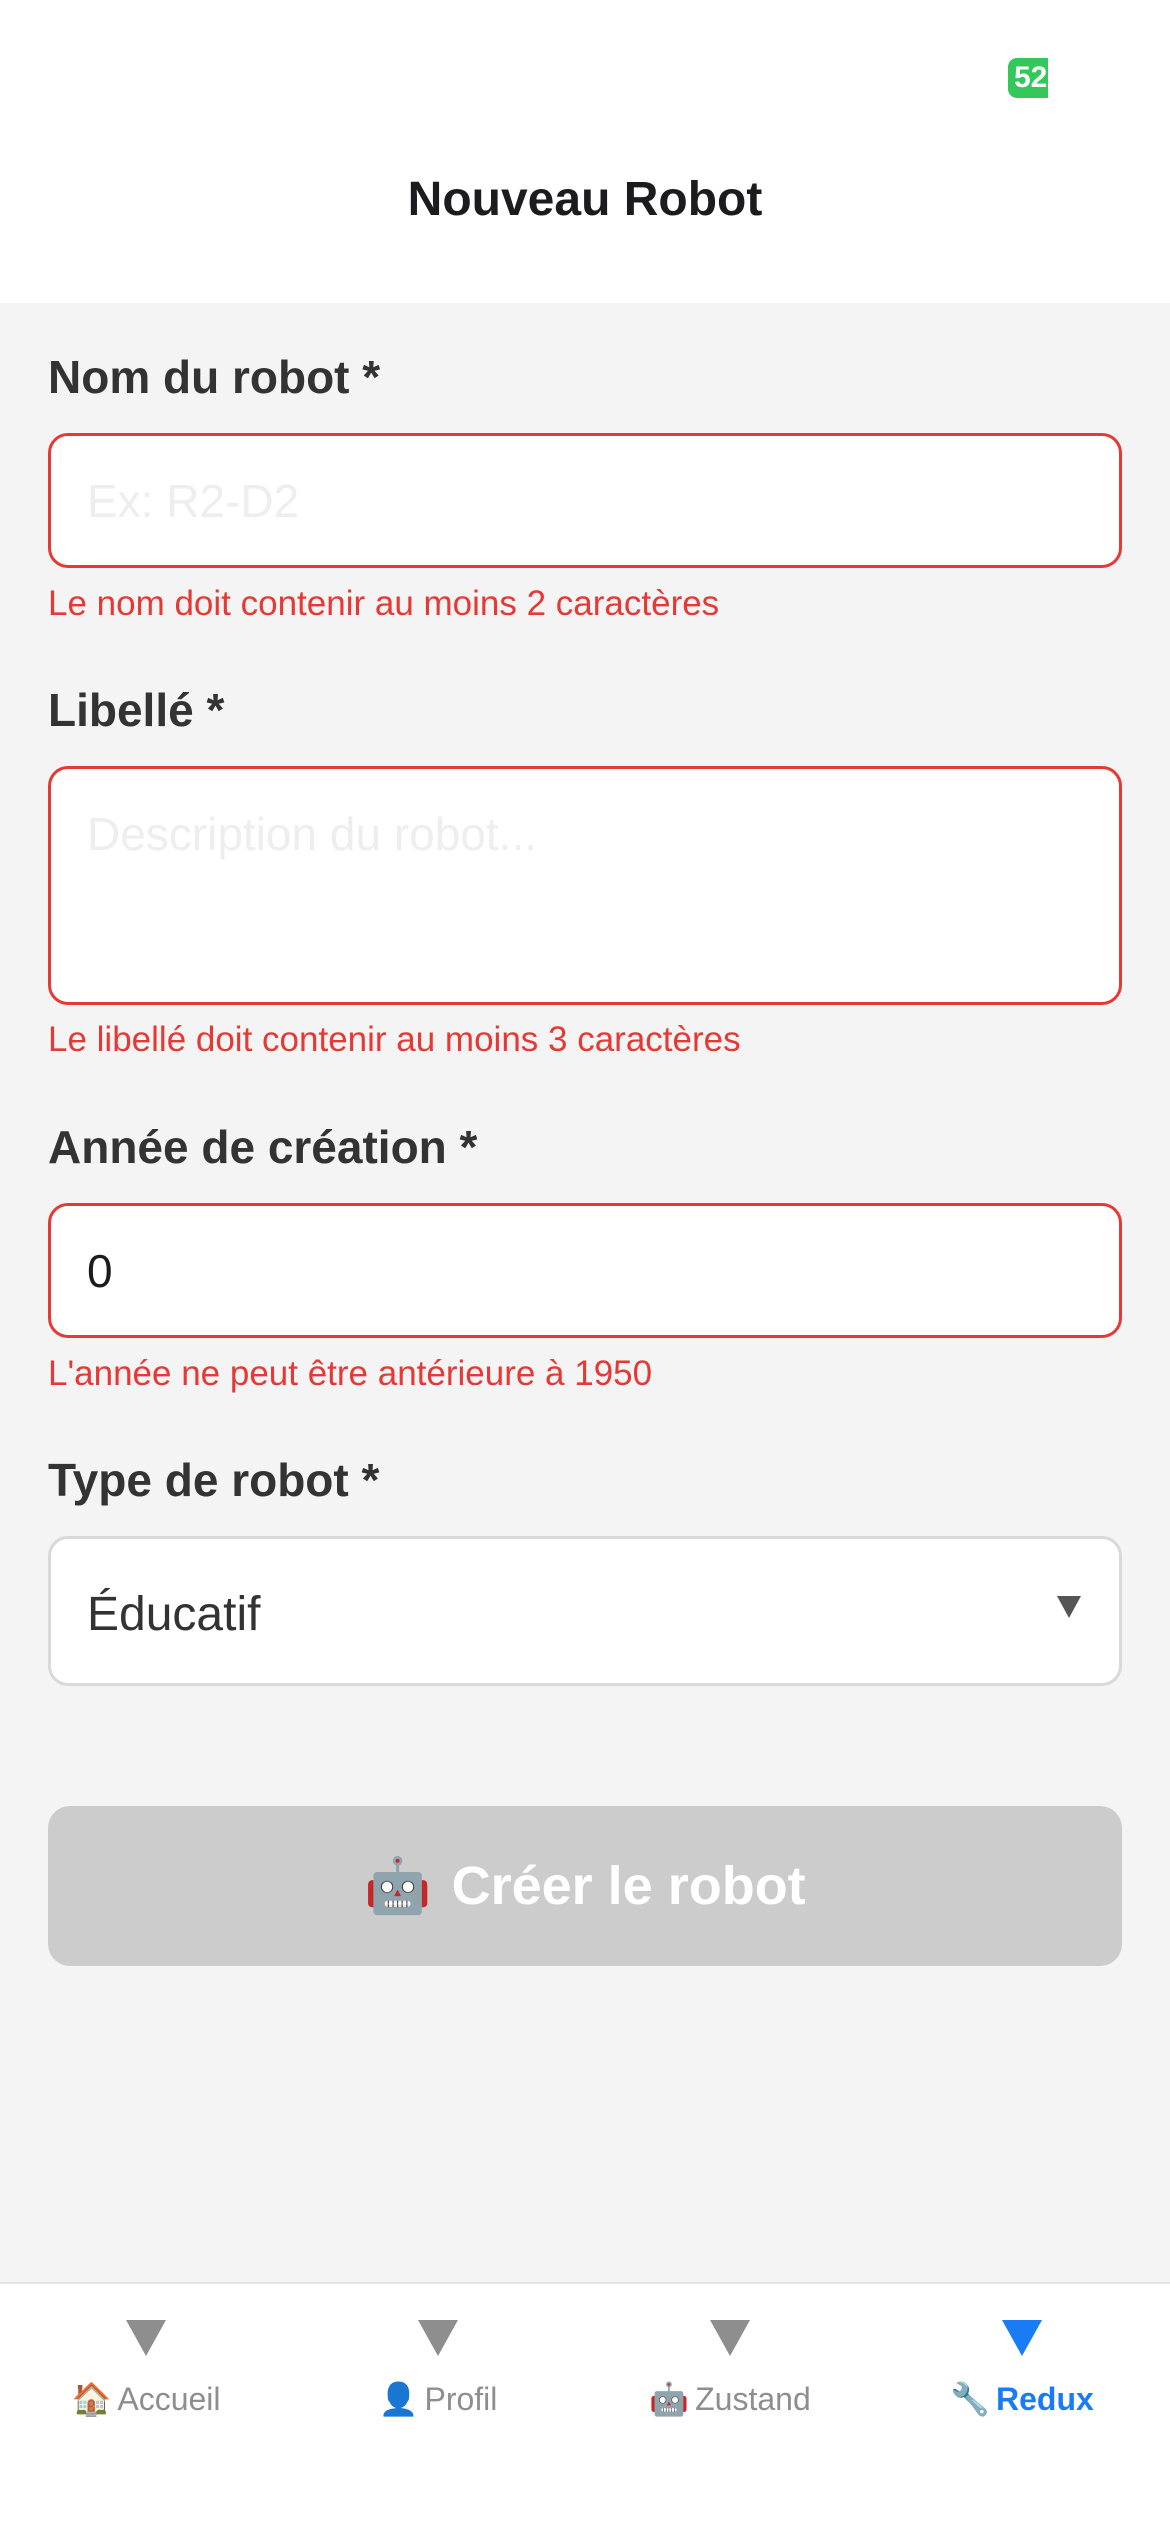 This screenshot has width=1170, height=2532. What do you see at coordinates (585, 885) in the screenshot?
I see `libelle-textarea` at bounding box center [585, 885].